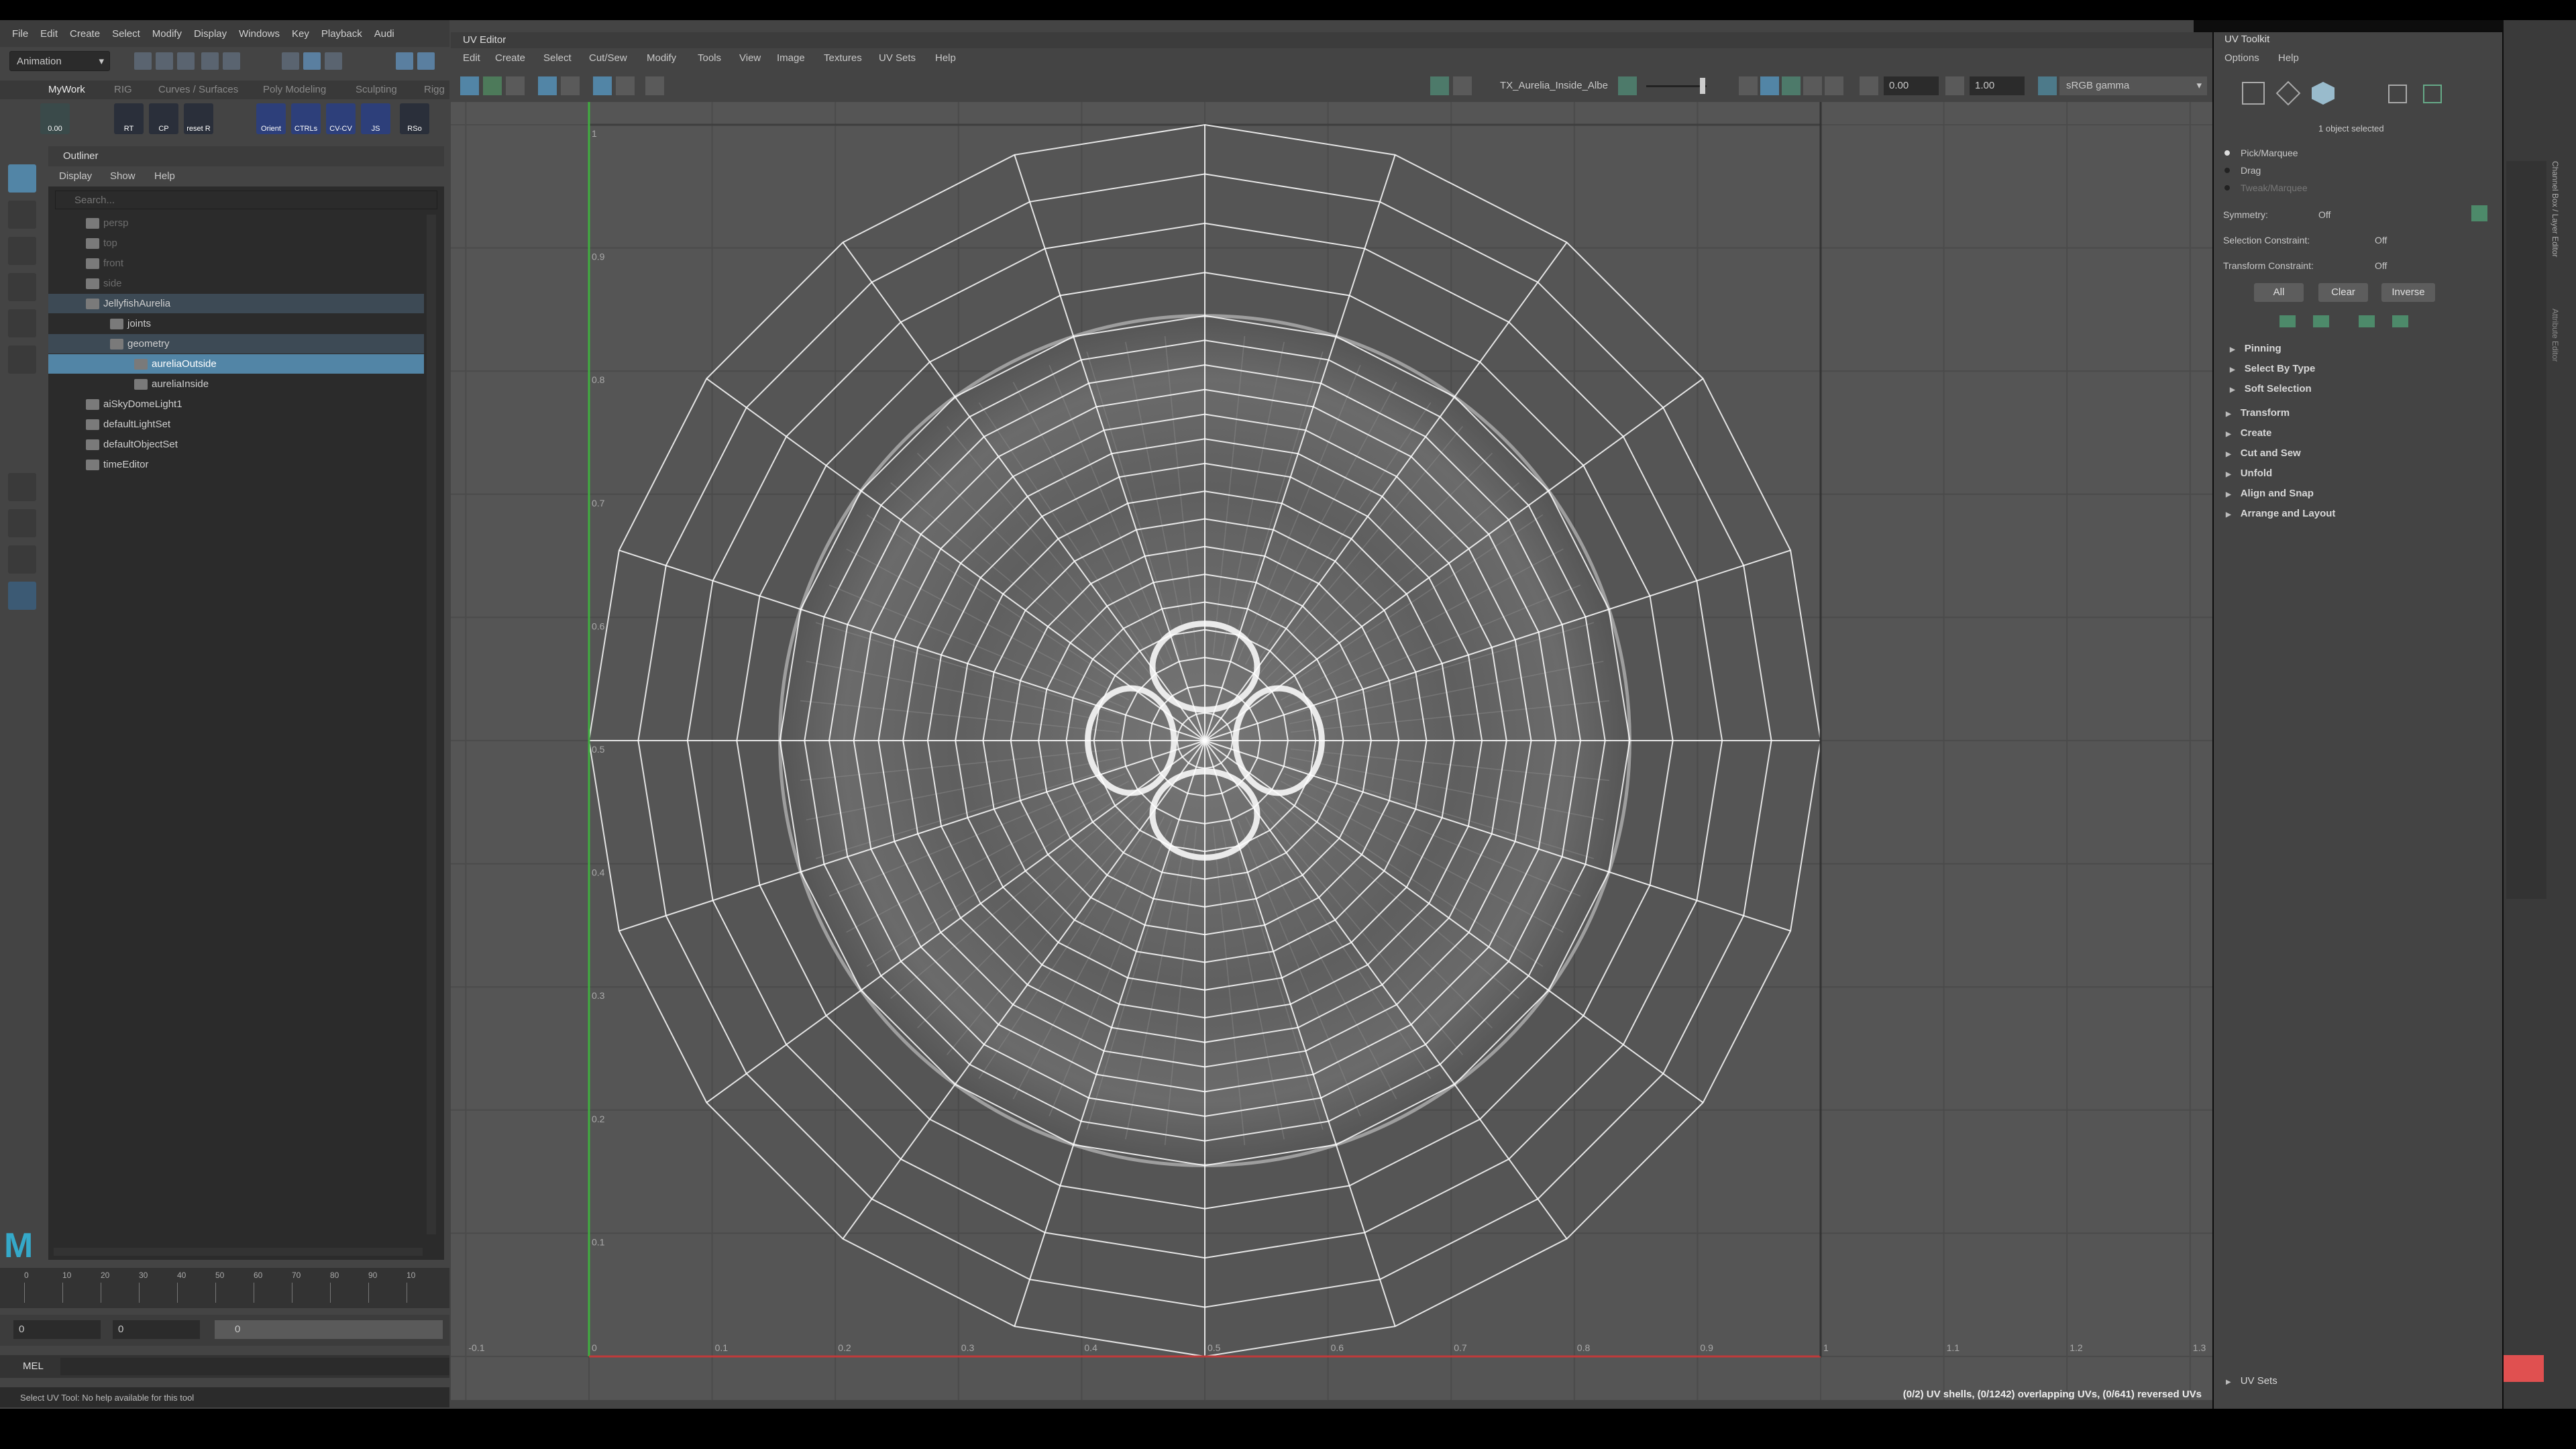  I want to click on uv-grid-icon, so click(547, 85).